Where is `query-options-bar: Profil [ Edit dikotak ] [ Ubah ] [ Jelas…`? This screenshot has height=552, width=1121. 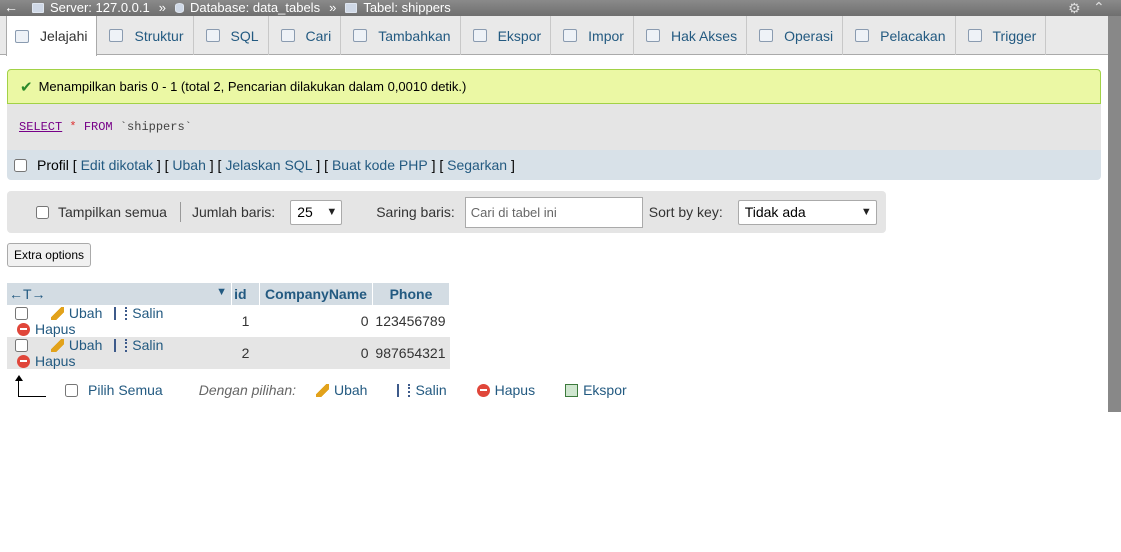
query-options-bar: Profil [ Edit dikotak ] [ Ubah ] [ Jelas… is located at coordinates (554, 165).